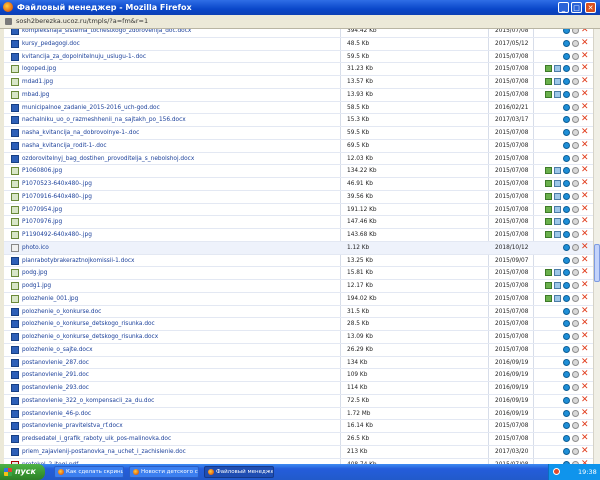 Image resolution: width=600 pixels, height=480 pixels. I want to click on file-row: postanovlenie_291.doc 109 Kb 2016/09/19 ✕, so click(298, 375).